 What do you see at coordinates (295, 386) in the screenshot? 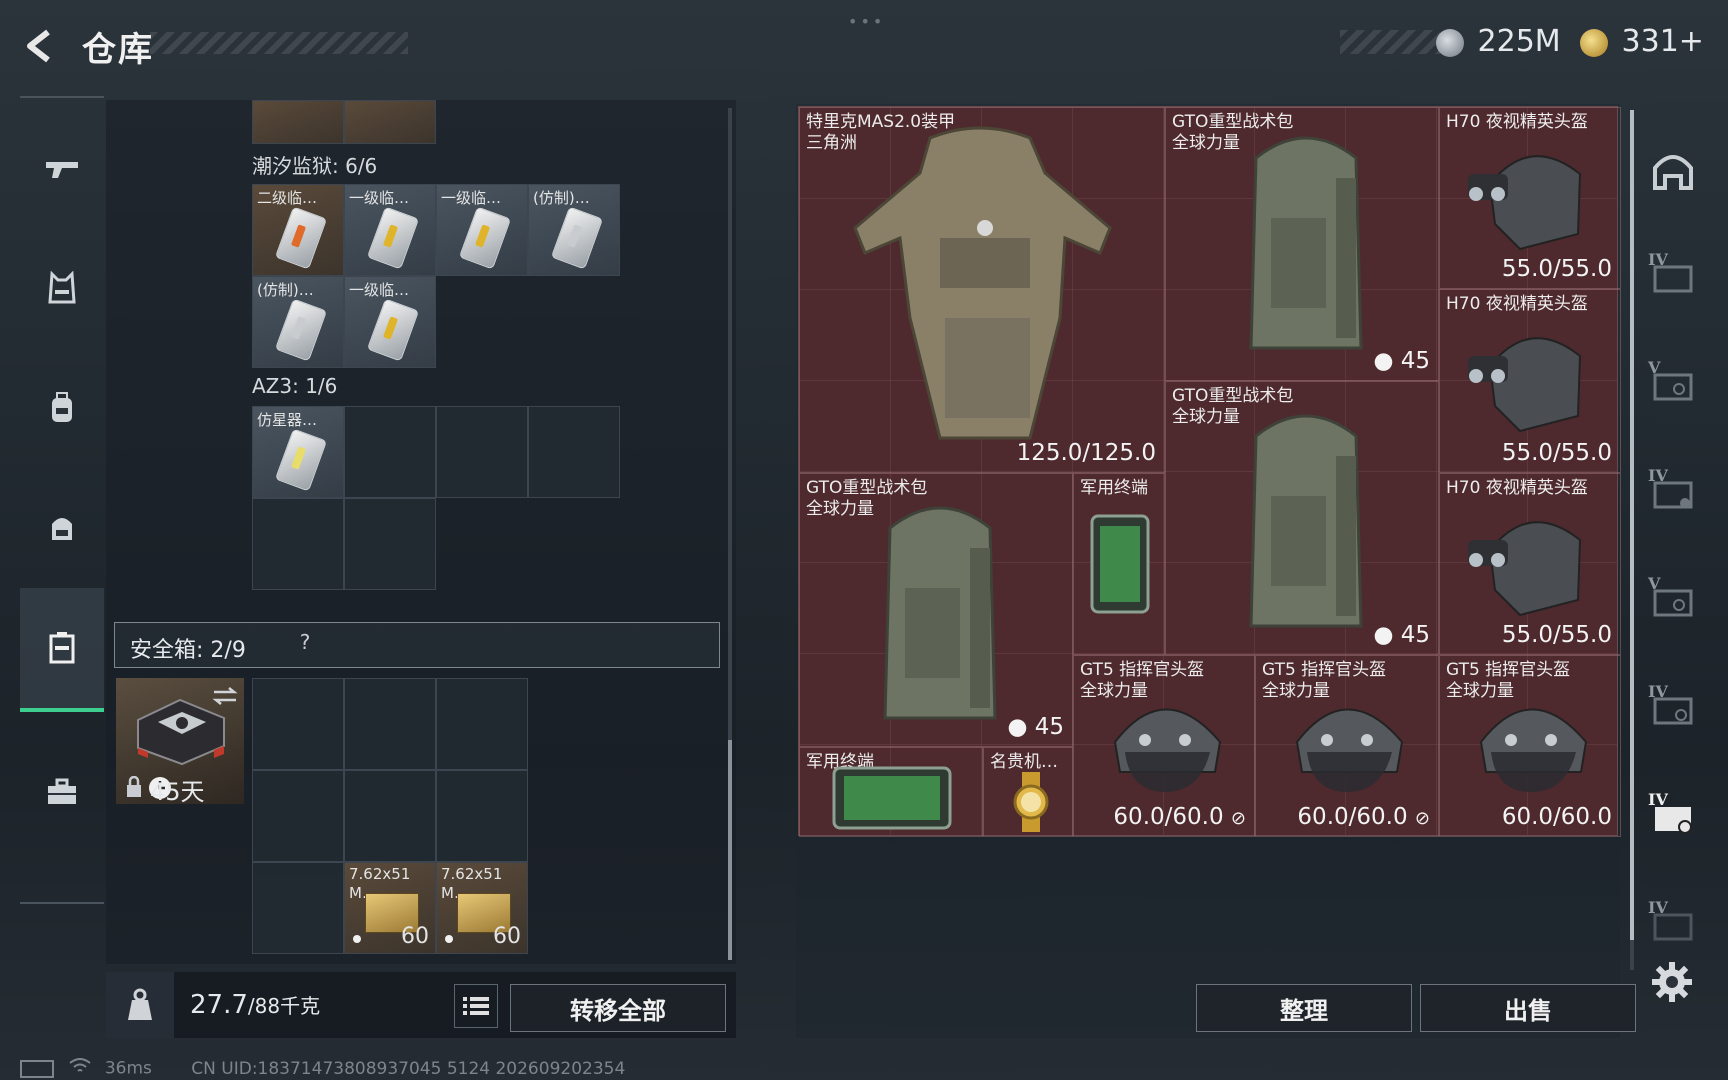
I see `section-label-az3: AZ3: 1/6` at bounding box center [295, 386].